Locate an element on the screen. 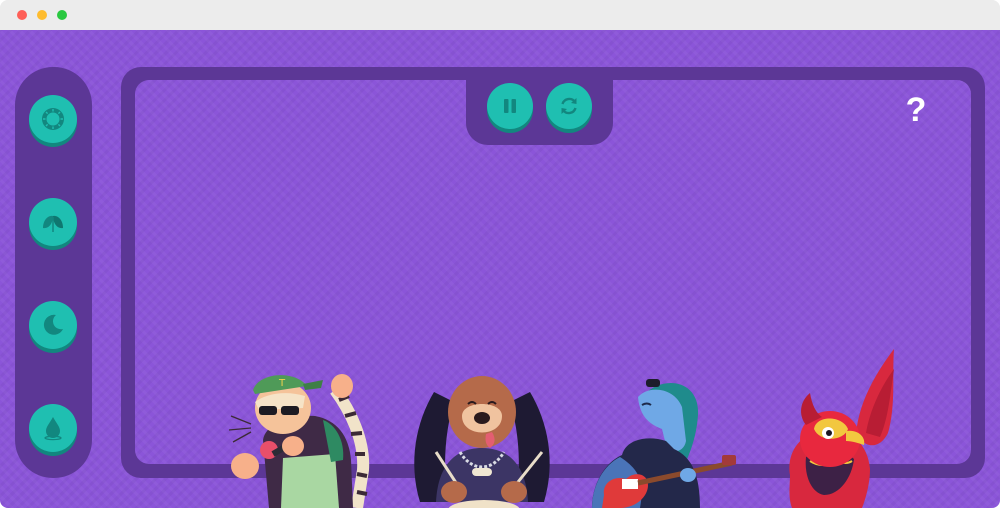 This screenshot has width=1000, height=508. refresh-button is located at coordinates (569, 106).